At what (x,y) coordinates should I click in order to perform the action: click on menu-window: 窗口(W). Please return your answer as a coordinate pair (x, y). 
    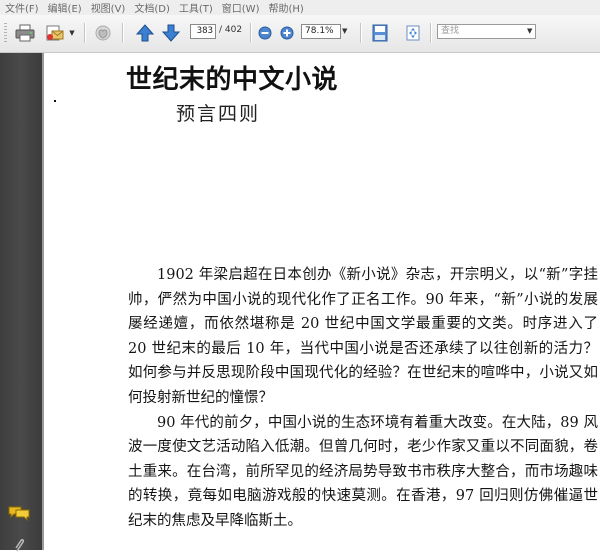
    Looking at the image, I should click on (240, 7).